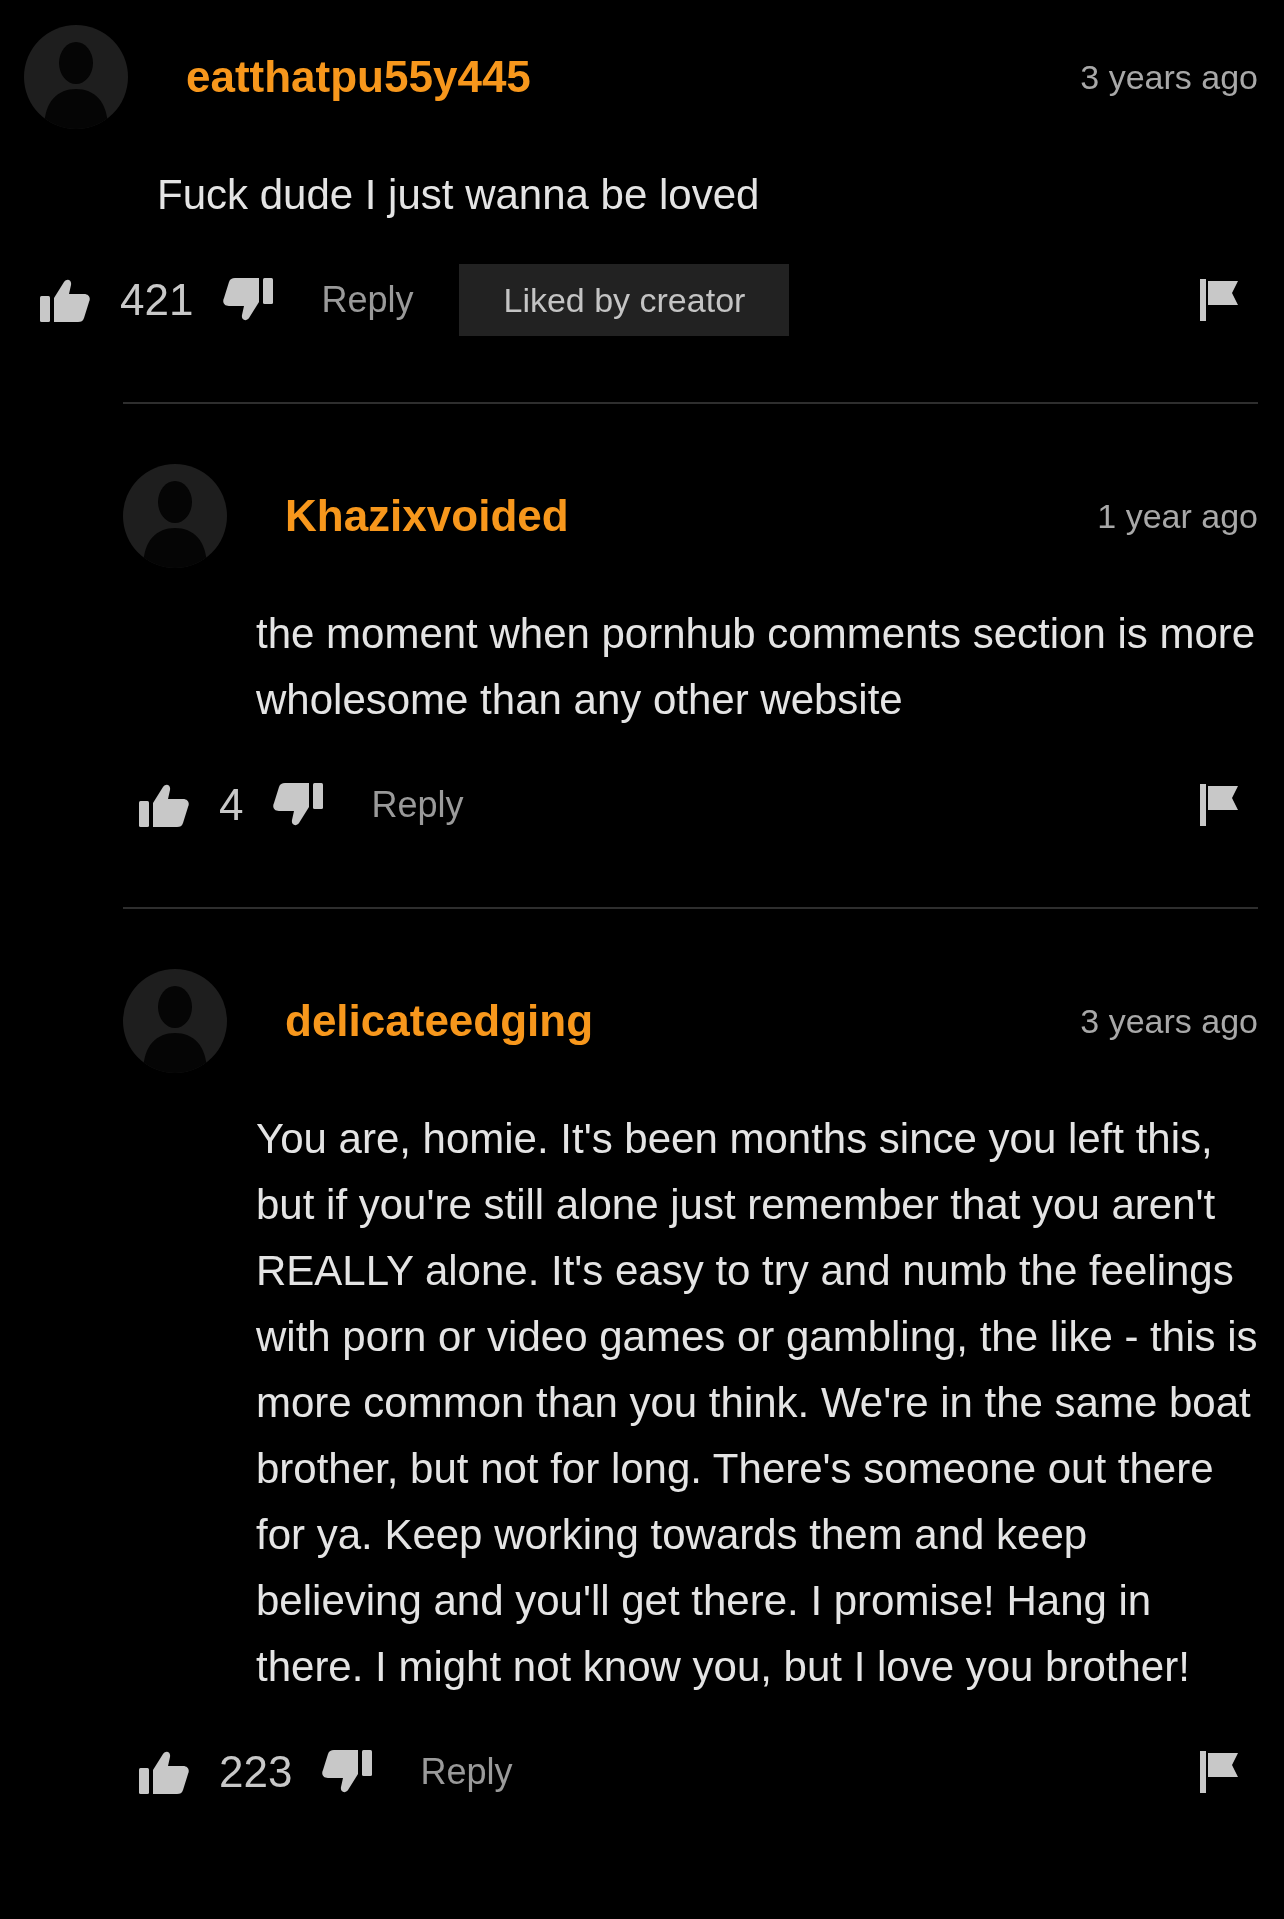  What do you see at coordinates (624, 300) in the screenshot?
I see `liked-by-creator-badge: Liked by creator` at bounding box center [624, 300].